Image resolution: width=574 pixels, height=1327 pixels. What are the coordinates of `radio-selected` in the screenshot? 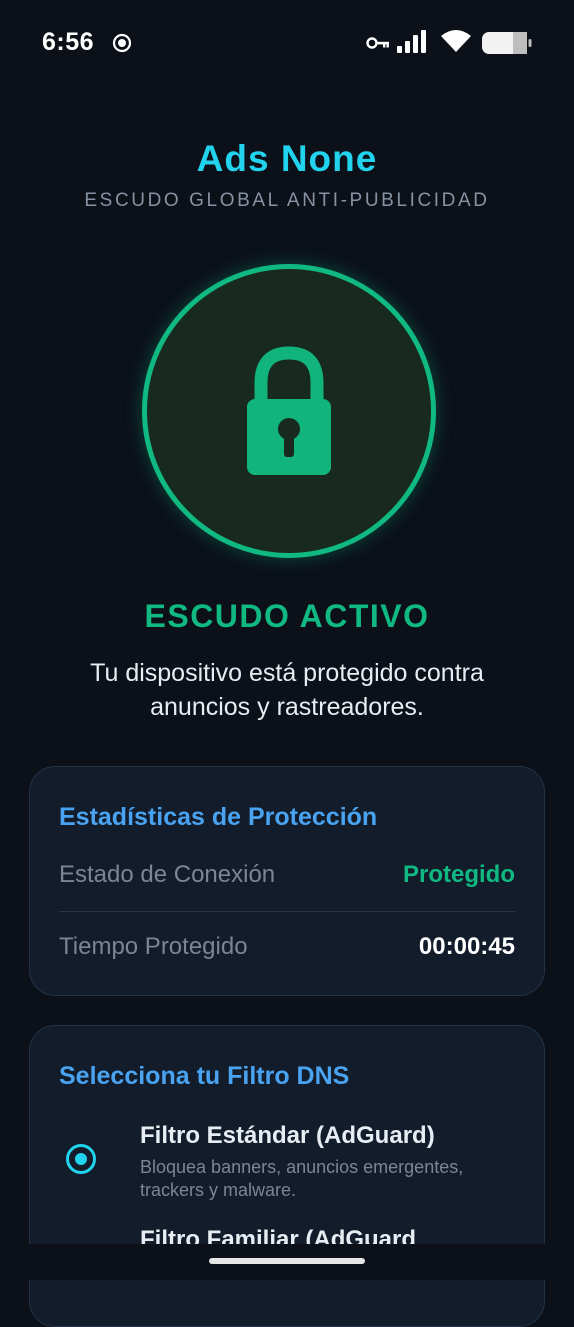 It's located at (81, 1159).